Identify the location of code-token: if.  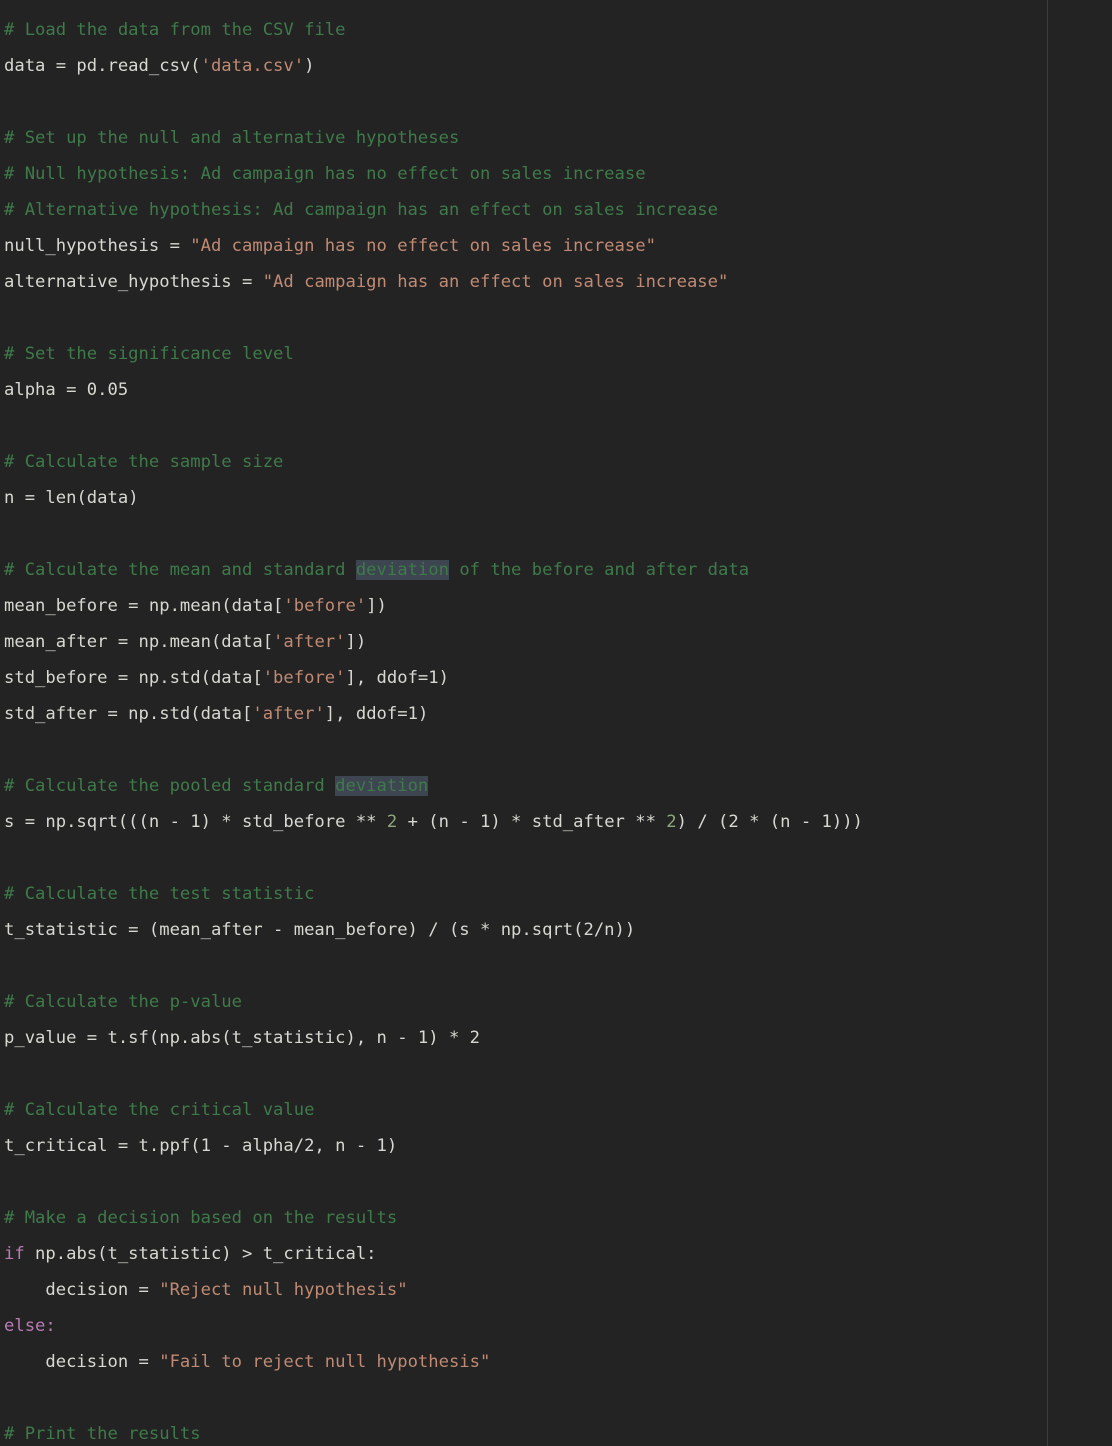
(14, 1254).